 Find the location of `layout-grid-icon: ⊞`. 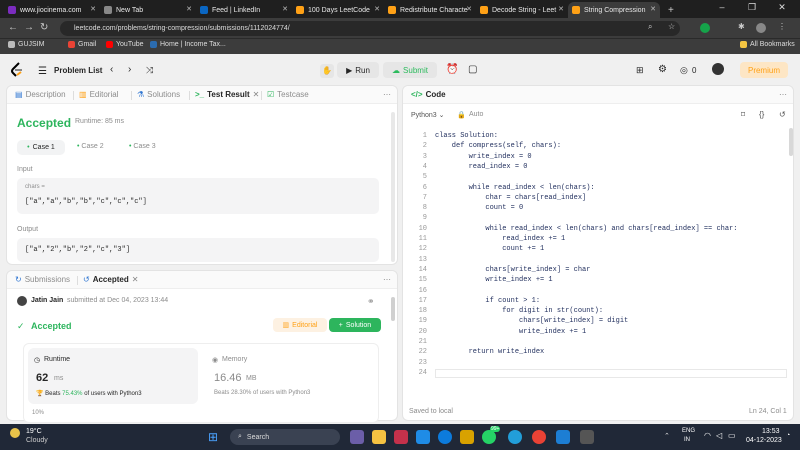

layout-grid-icon: ⊞ is located at coordinates (640, 70).